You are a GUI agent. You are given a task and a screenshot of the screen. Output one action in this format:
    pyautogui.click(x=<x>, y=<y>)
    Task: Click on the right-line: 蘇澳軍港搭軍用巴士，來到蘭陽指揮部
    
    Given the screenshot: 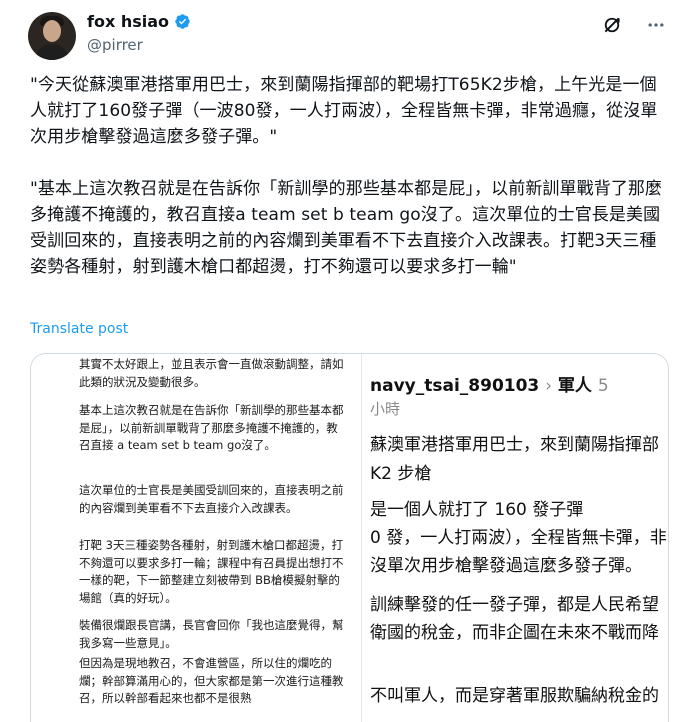 What is the action you would take?
    pyautogui.click(x=514, y=445)
    